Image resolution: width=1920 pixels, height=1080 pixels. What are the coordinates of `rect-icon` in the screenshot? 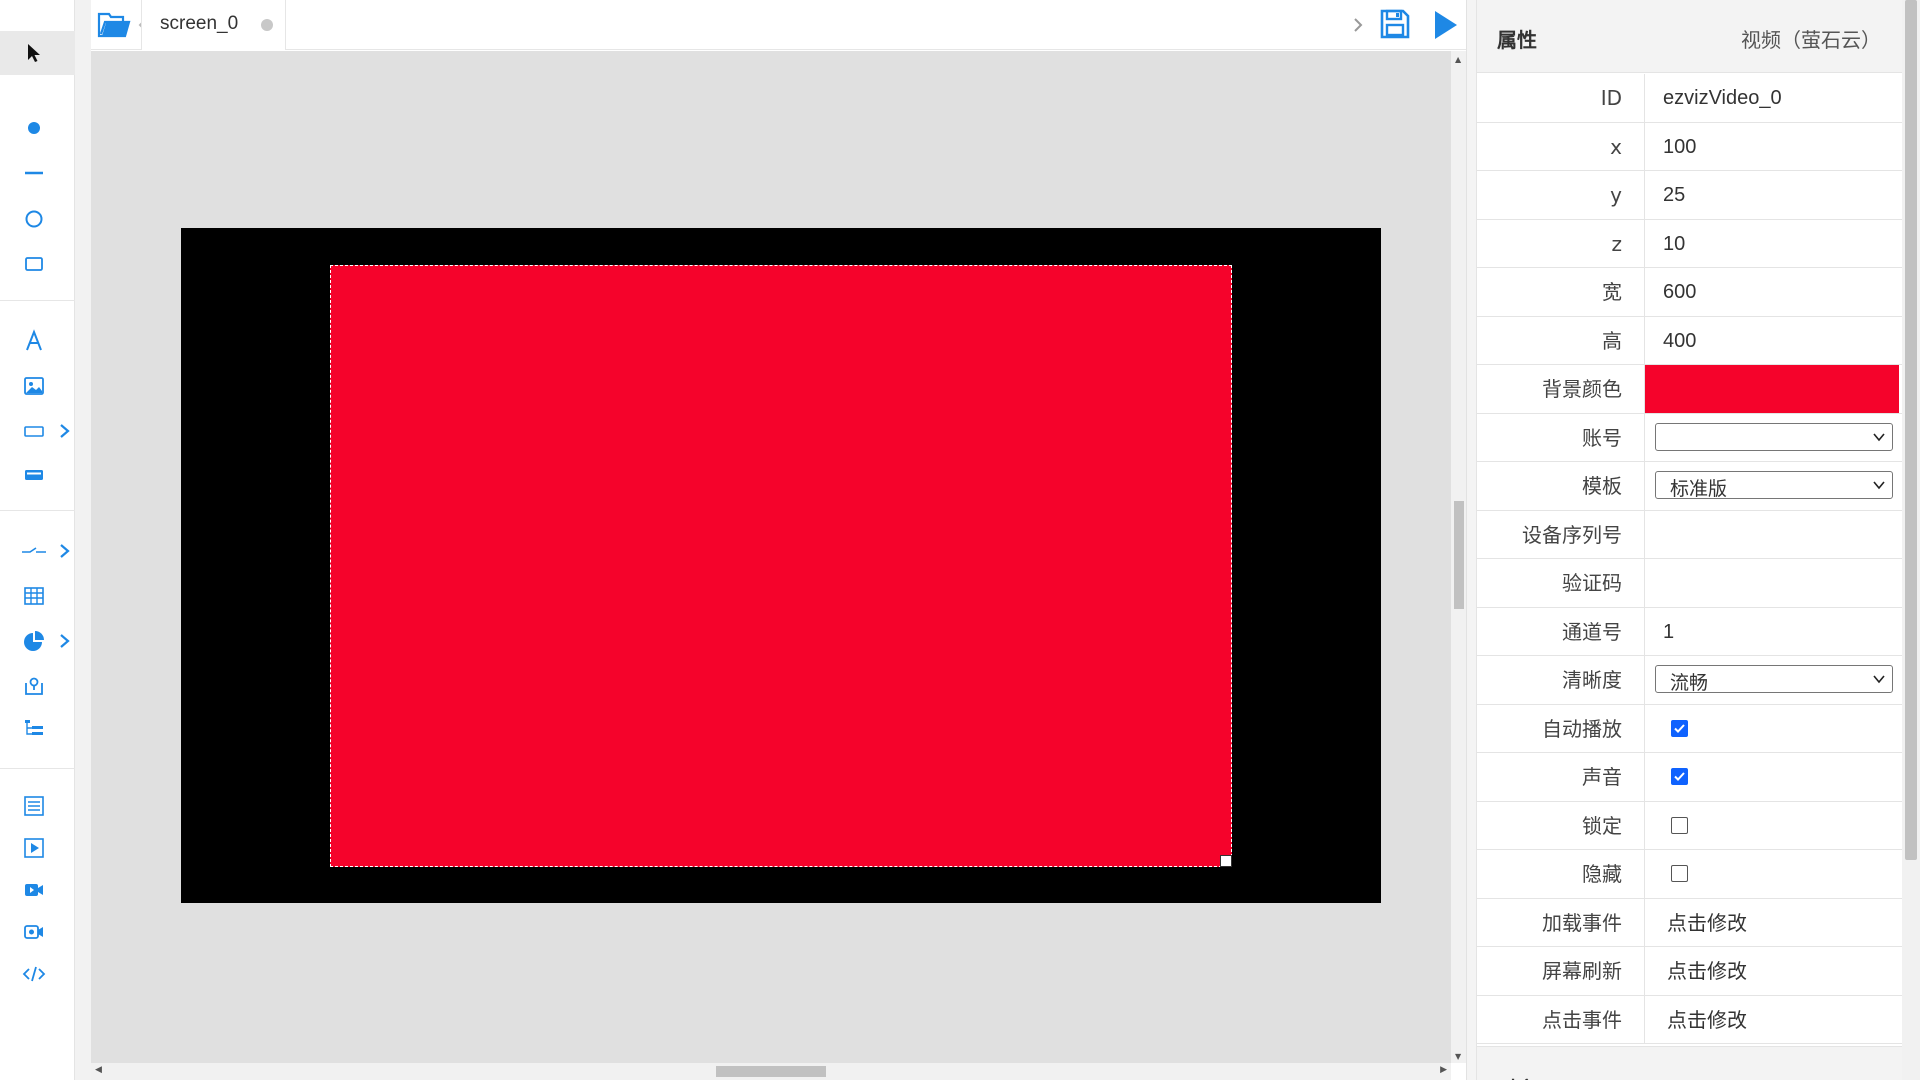 It's located at (34, 264).